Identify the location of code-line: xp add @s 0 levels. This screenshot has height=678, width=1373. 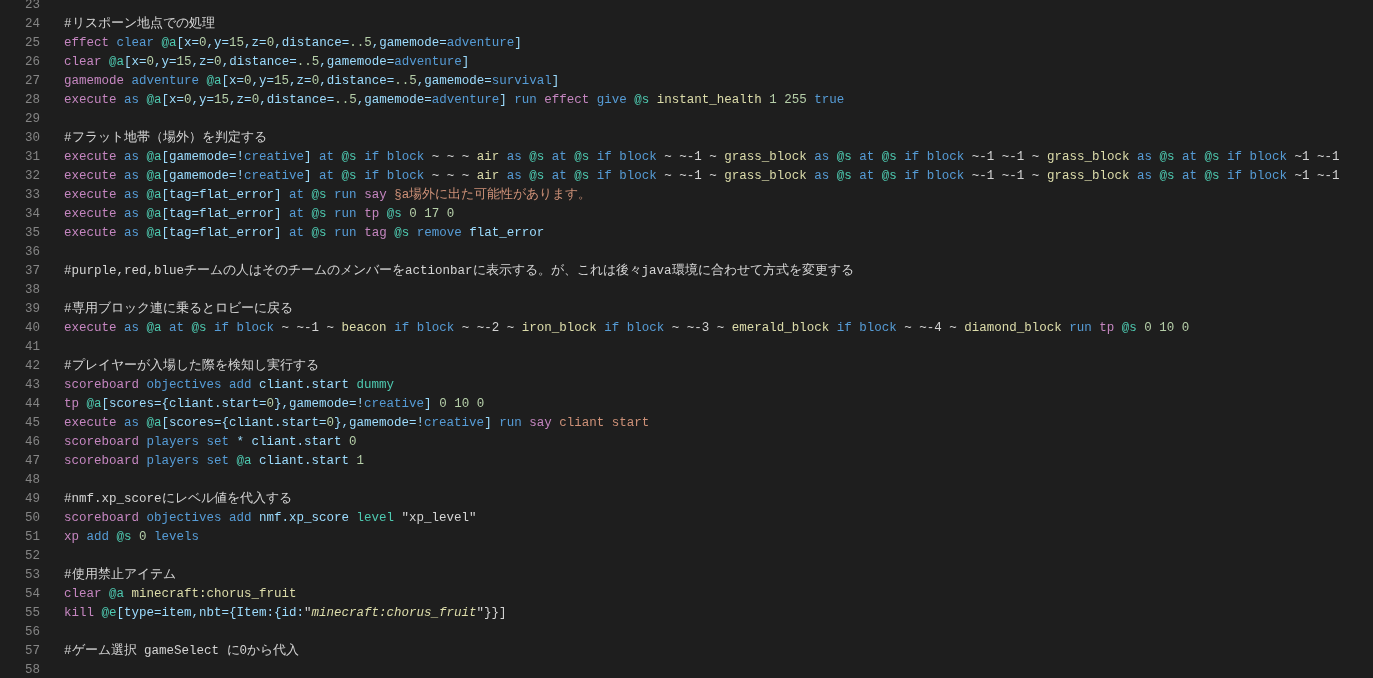
(132, 538).